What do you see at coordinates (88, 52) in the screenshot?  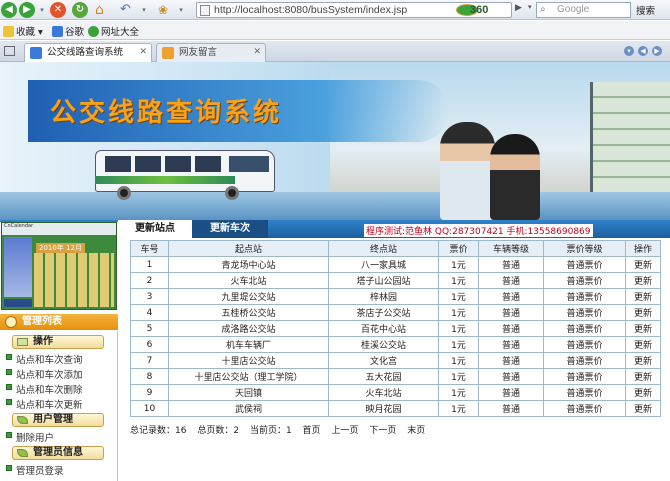 I see `tab-bus-system: 公交线路查询系统 ✕` at bounding box center [88, 52].